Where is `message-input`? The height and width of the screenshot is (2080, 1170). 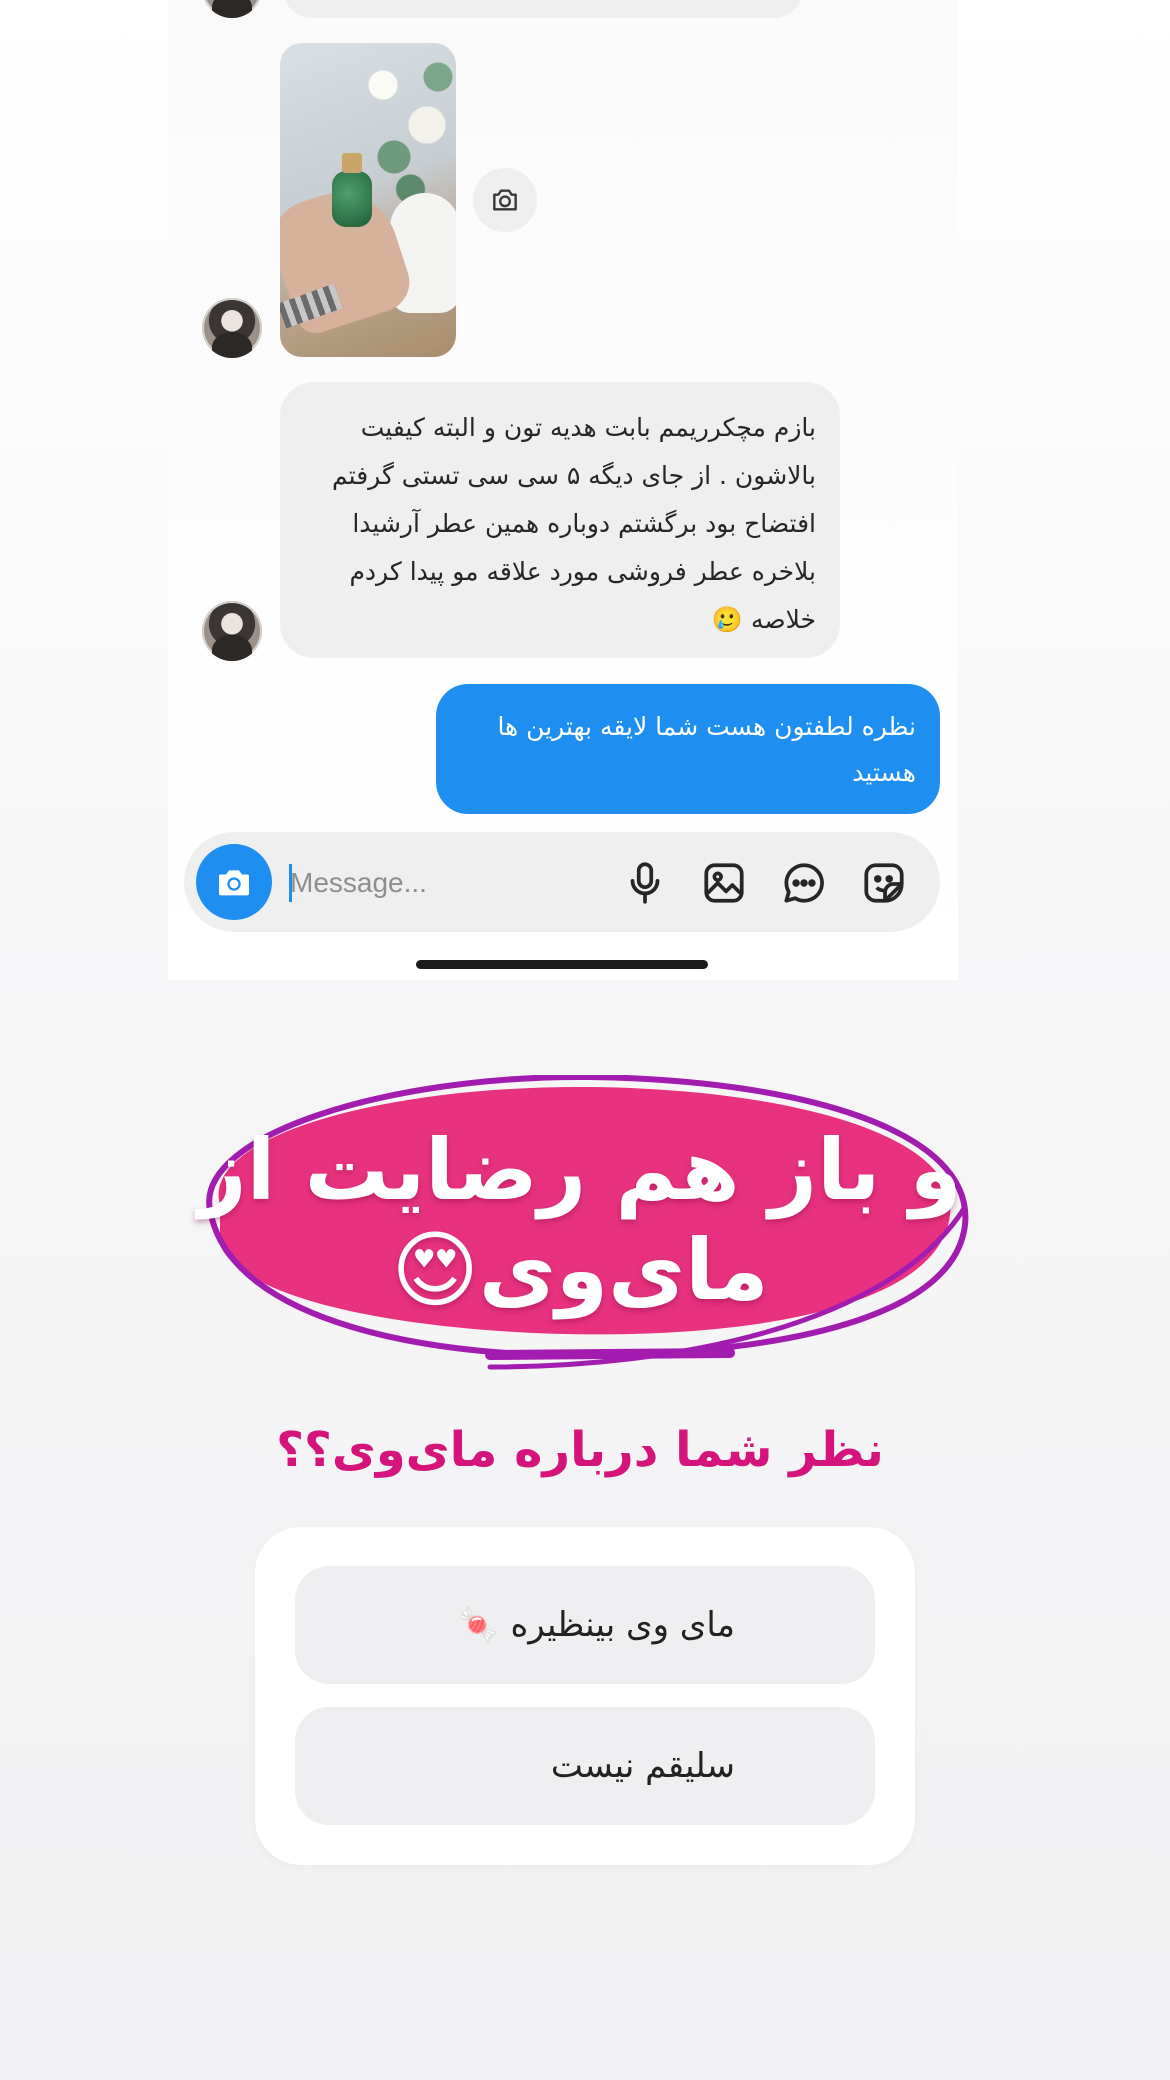 message-input is located at coordinates (440, 883).